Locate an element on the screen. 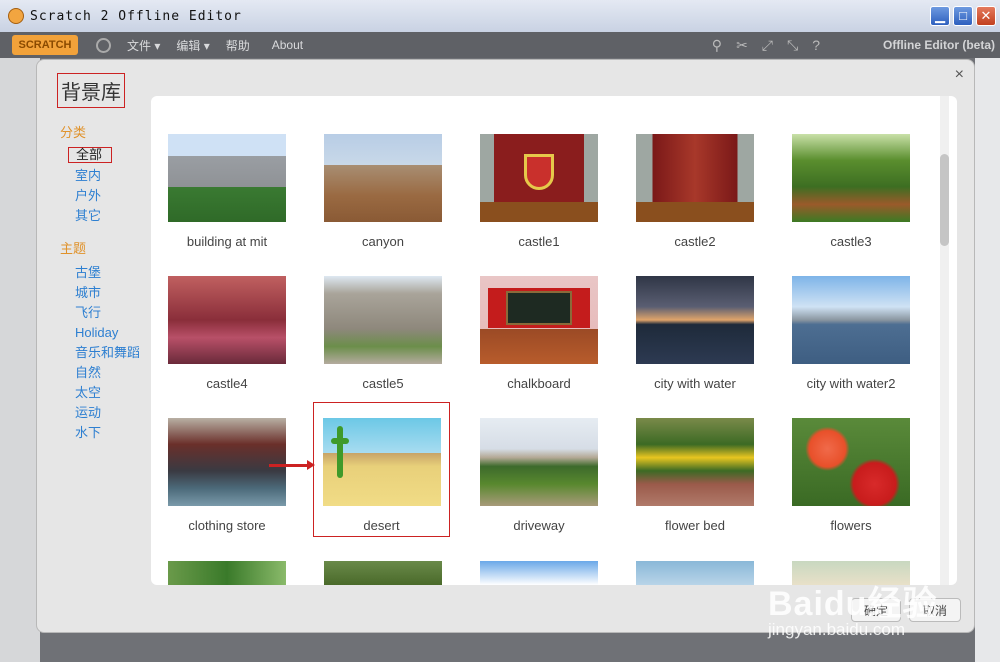 The height and width of the screenshot is (662, 1000). backdrop-label: castle4 is located at coordinates (227, 383).